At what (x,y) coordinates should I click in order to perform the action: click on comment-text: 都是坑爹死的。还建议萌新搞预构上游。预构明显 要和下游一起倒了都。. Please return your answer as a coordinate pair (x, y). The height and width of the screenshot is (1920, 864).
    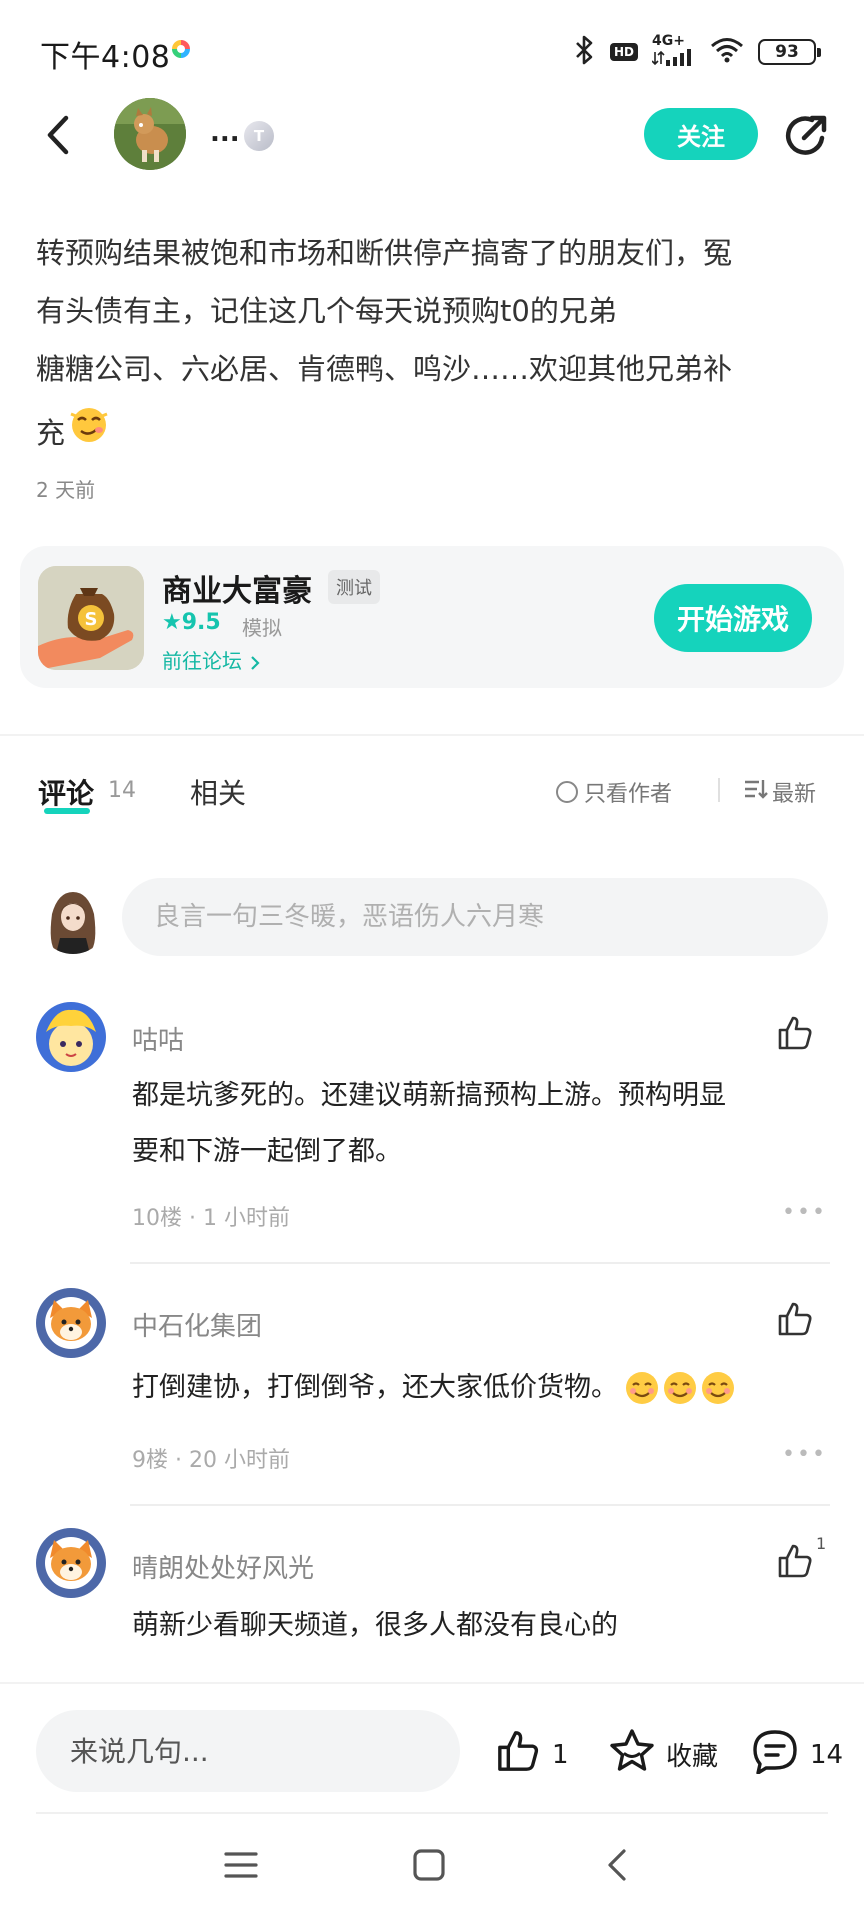
    Looking at the image, I should click on (477, 1124).